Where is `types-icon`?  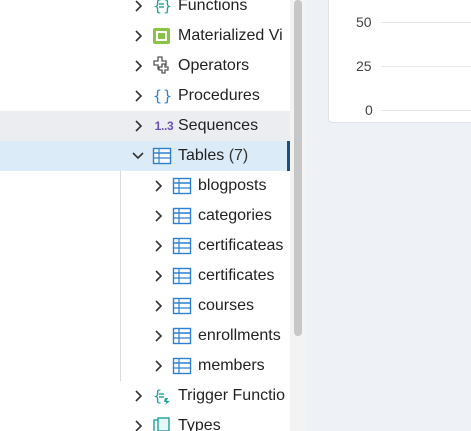
types-icon is located at coordinates (162, 423).